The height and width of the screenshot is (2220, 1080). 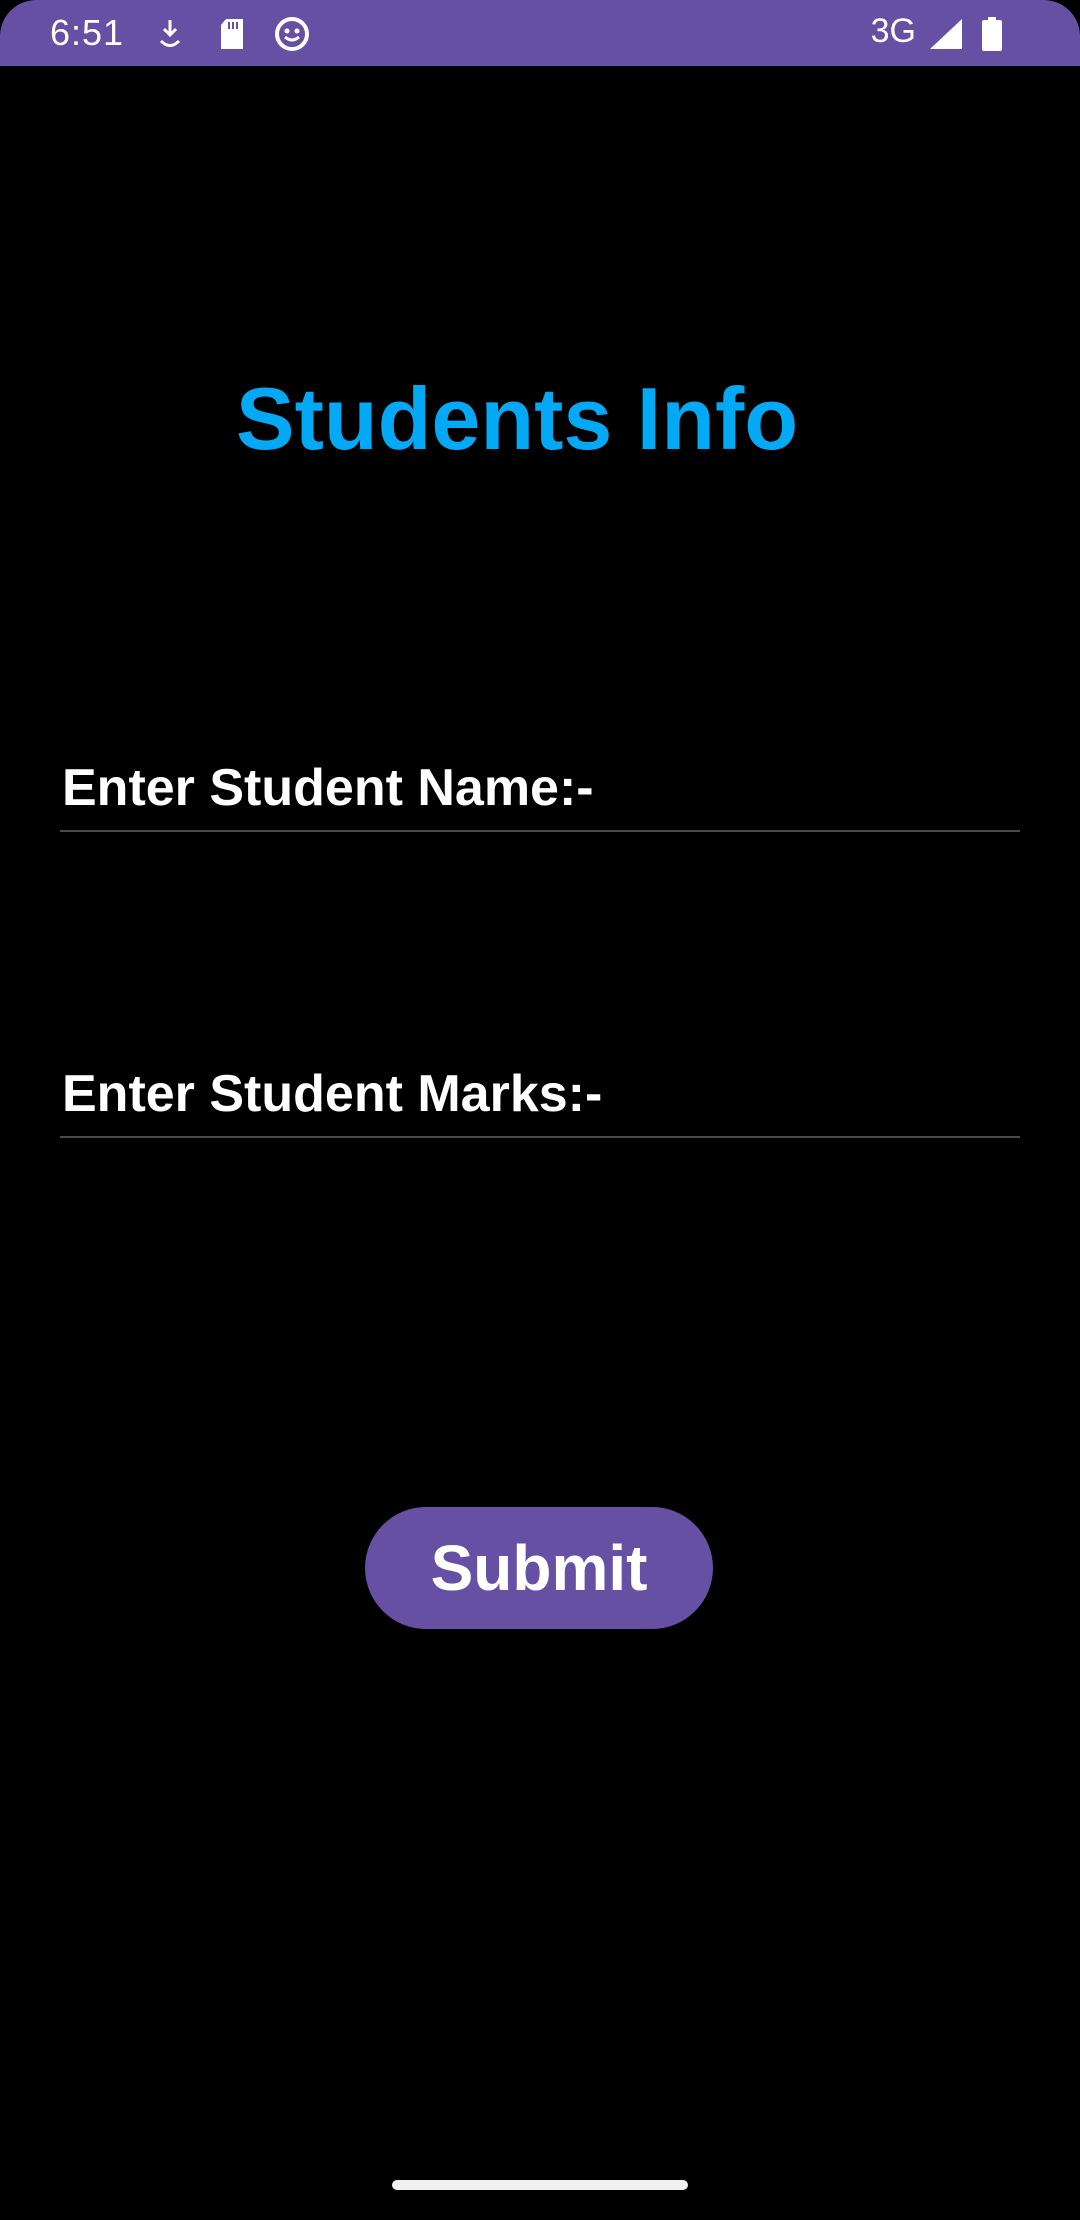 What do you see at coordinates (87, 32) in the screenshot?
I see `status-time: 6:51` at bounding box center [87, 32].